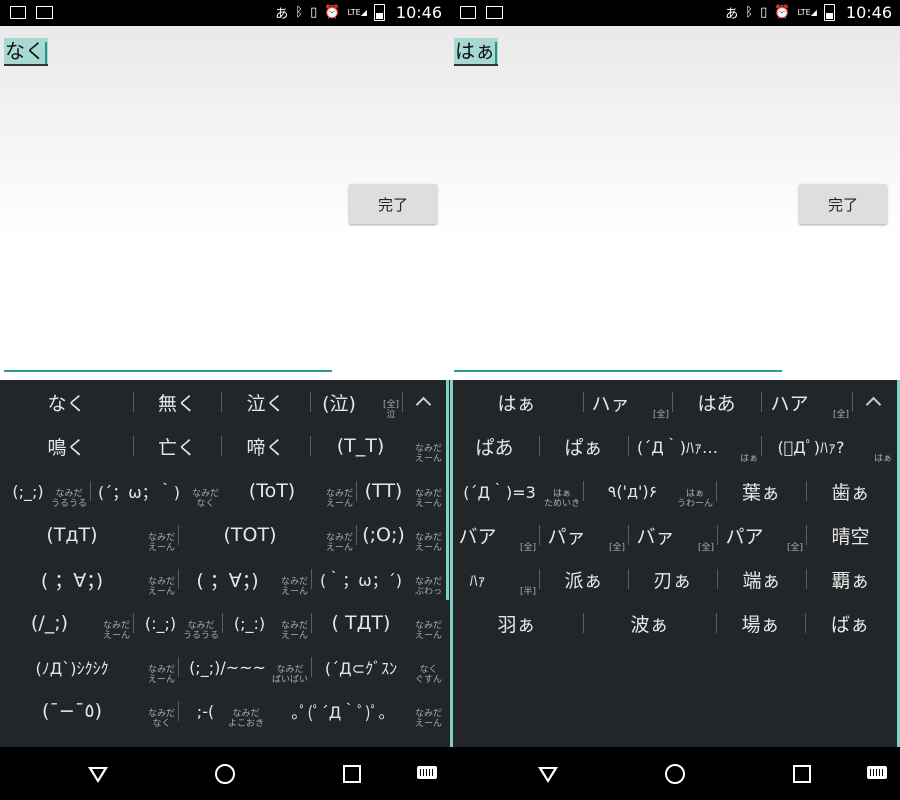  What do you see at coordinates (516, 491) in the screenshot?
I see `candidate-item: (´Д｀)=3 はぁ ためいき` at bounding box center [516, 491].